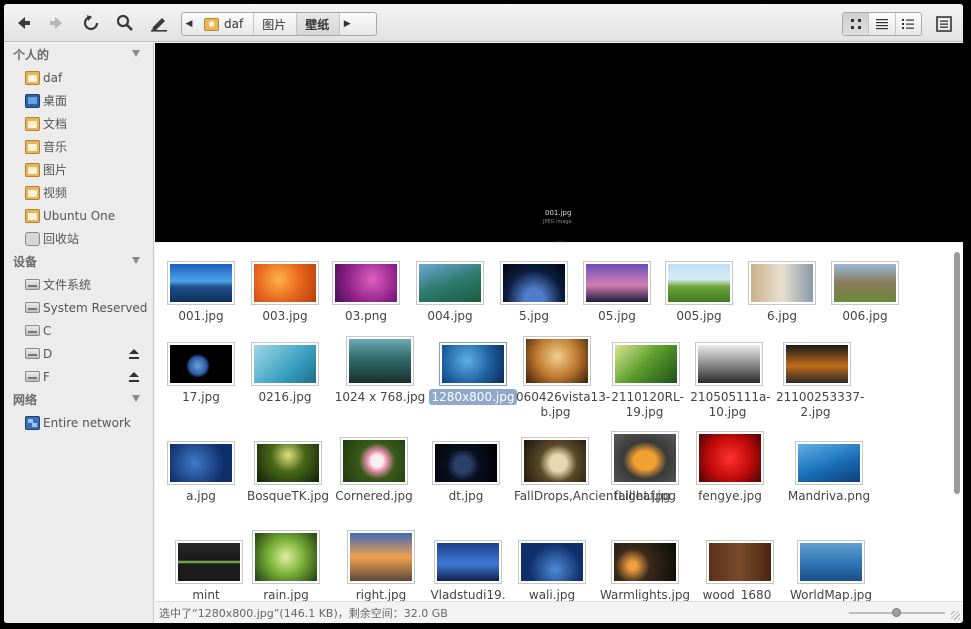 The width and height of the screenshot is (971, 629). Describe the element at coordinates (225, 24) in the screenshot. I see `breadcrumb-home: daf` at that location.